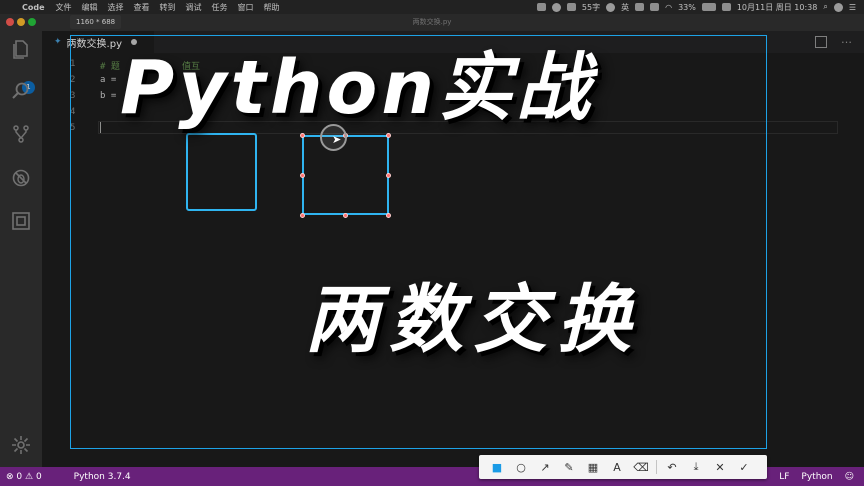 The height and width of the screenshot is (486, 864). Describe the element at coordinates (272, 7) in the screenshot. I see `menu-help: 帮助` at that location.